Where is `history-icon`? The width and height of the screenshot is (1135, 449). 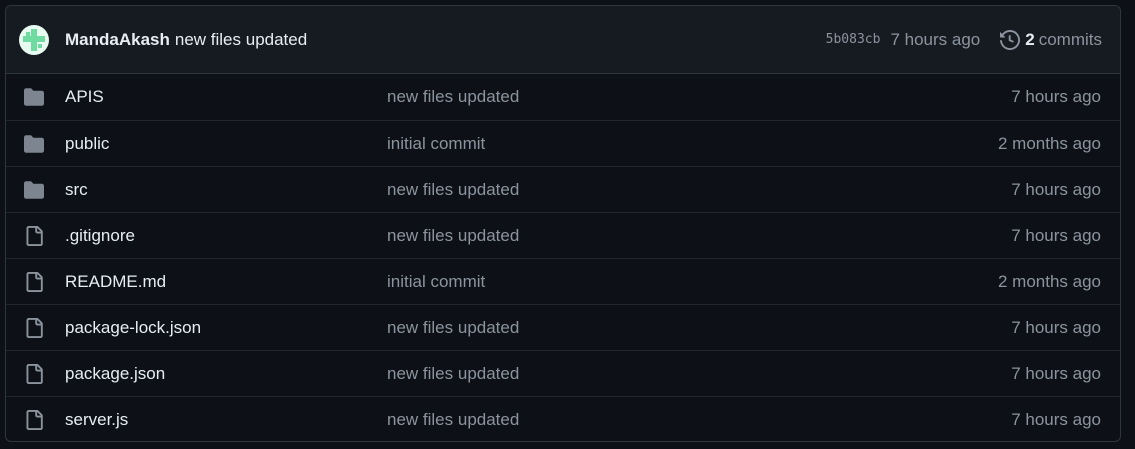 history-icon is located at coordinates (1010, 39).